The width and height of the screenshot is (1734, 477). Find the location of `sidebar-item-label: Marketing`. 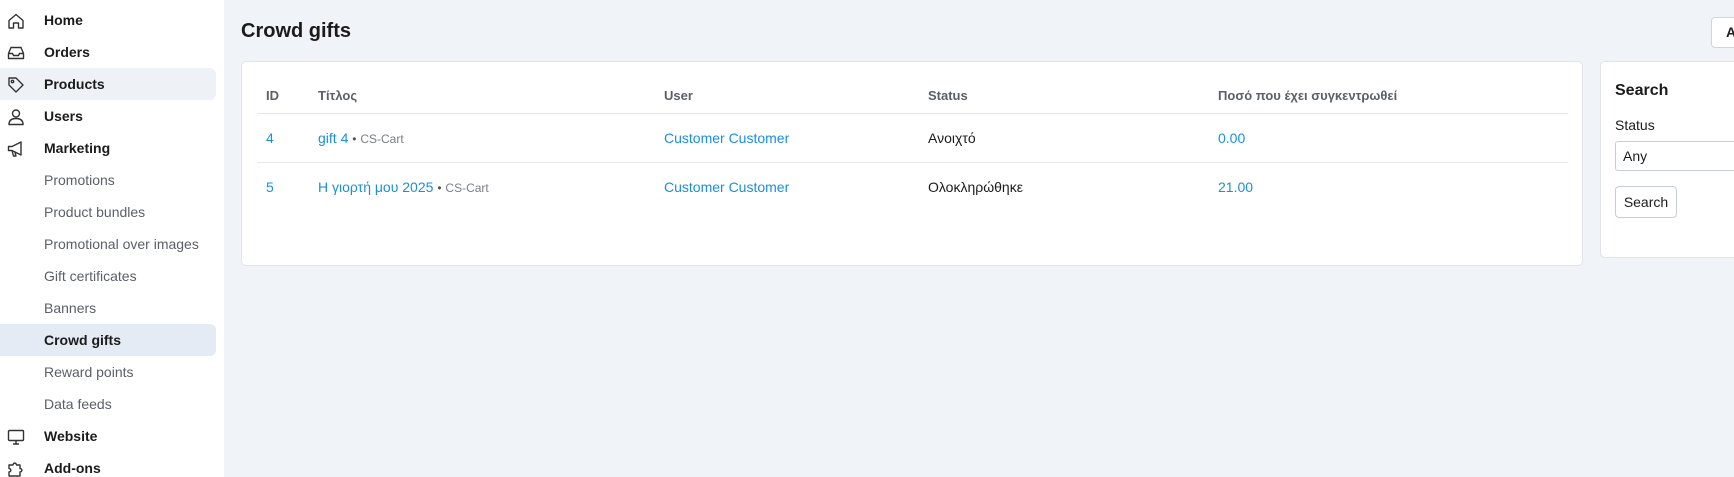

sidebar-item-label: Marketing is located at coordinates (77, 148).